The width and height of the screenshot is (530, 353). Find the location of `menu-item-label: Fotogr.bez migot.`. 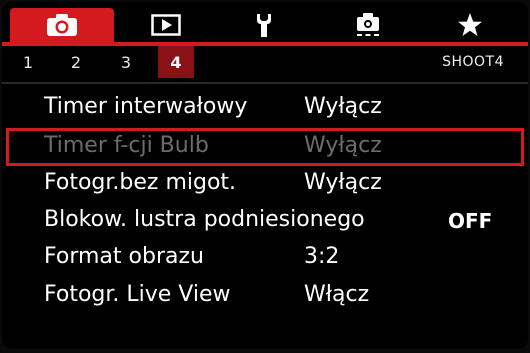

menu-item-label: Fotogr.bez migot. is located at coordinates (140, 182).